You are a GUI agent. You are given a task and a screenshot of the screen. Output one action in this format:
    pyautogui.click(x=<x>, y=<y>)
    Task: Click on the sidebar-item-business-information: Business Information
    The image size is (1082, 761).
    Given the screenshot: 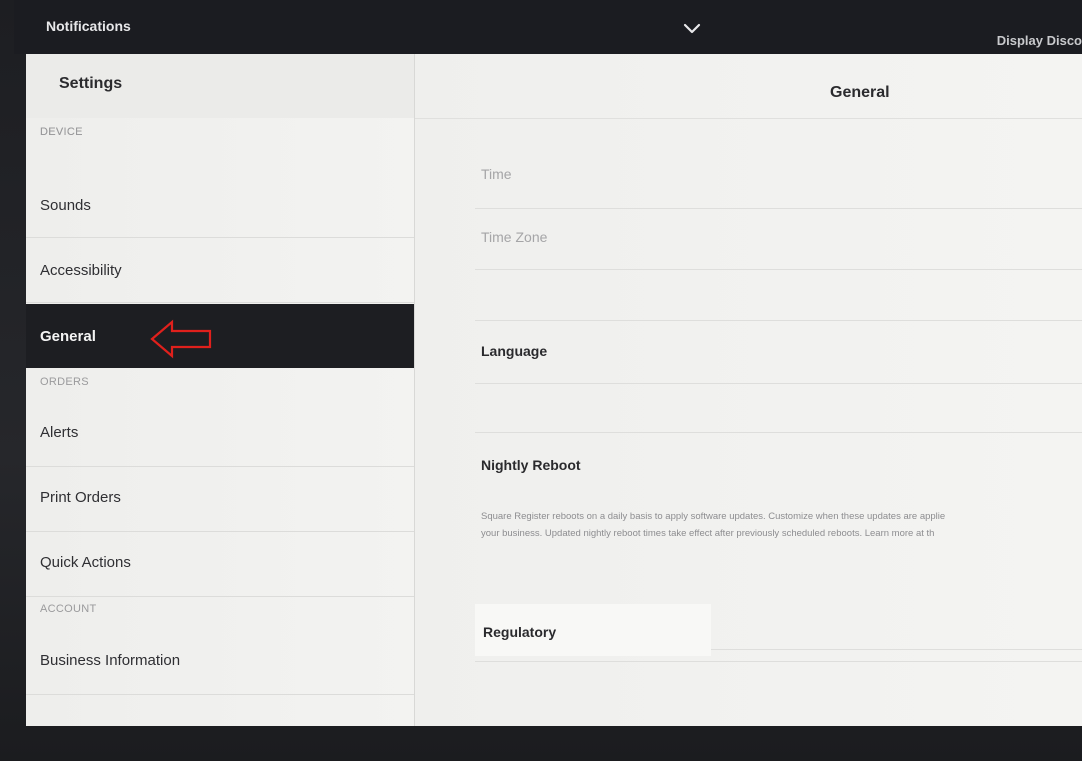 What is the action you would take?
    pyautogui.click(x=220, y=662)
    